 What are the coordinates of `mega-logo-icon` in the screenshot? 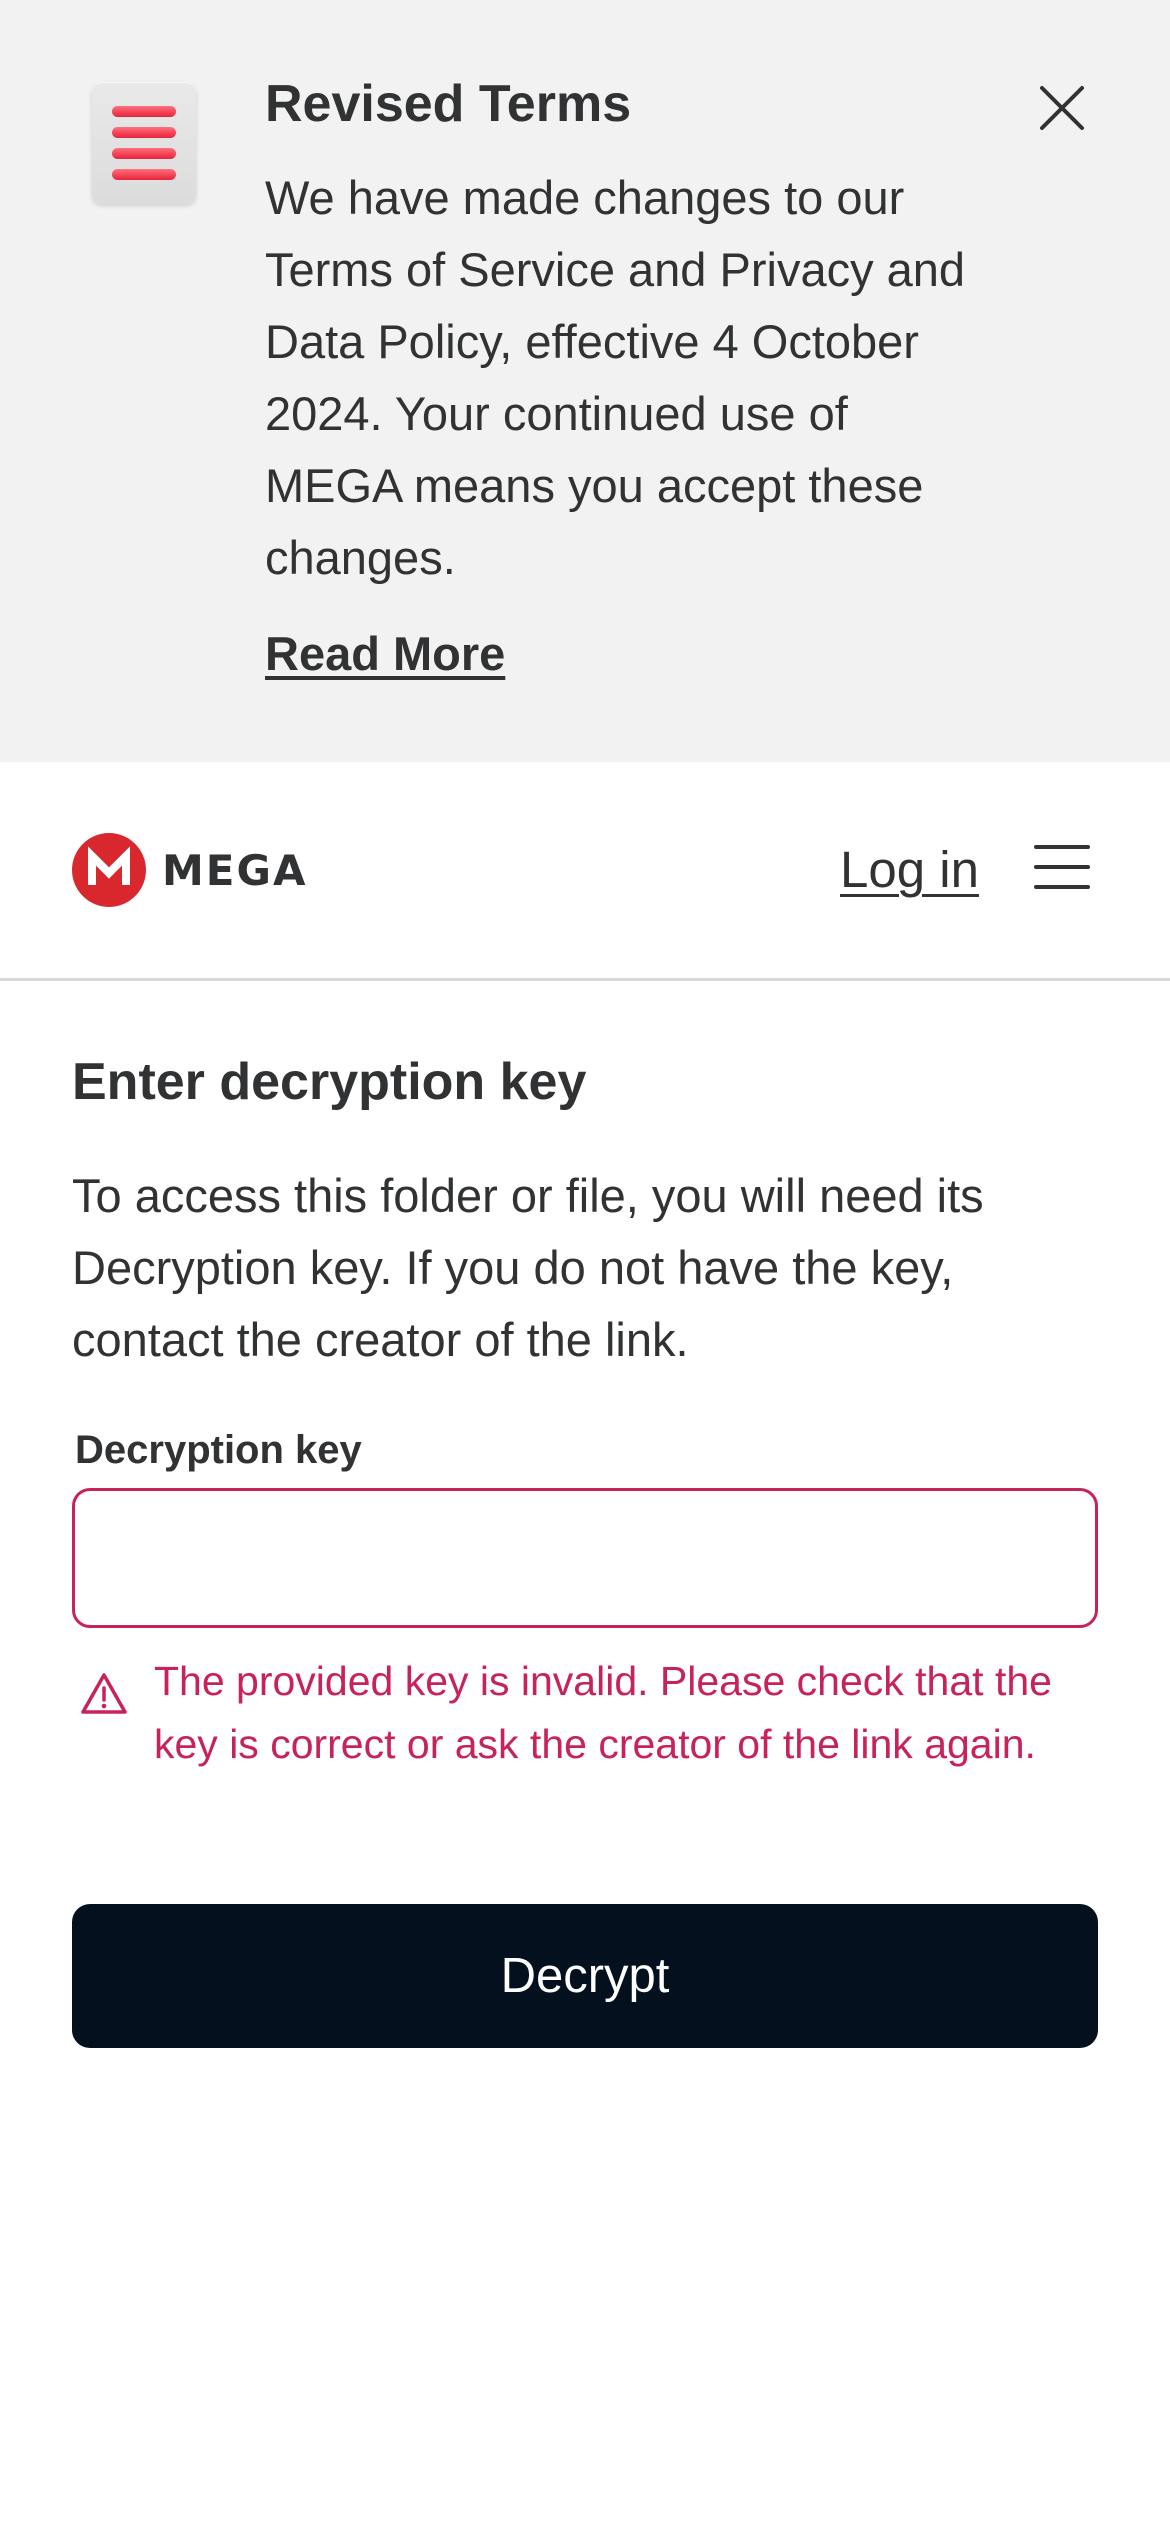 It's located at (109, 870).